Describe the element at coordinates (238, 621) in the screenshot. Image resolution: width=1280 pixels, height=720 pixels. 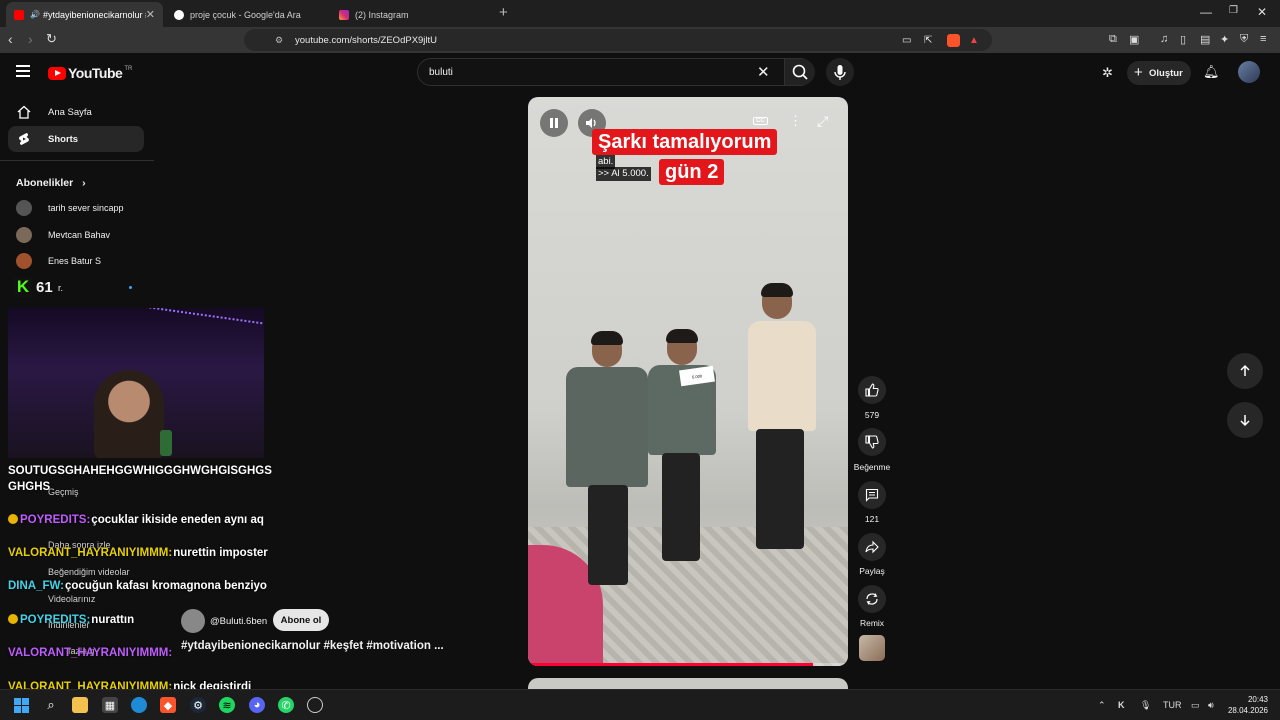
I see `channel-name: @Buluti.6ben` at that location.